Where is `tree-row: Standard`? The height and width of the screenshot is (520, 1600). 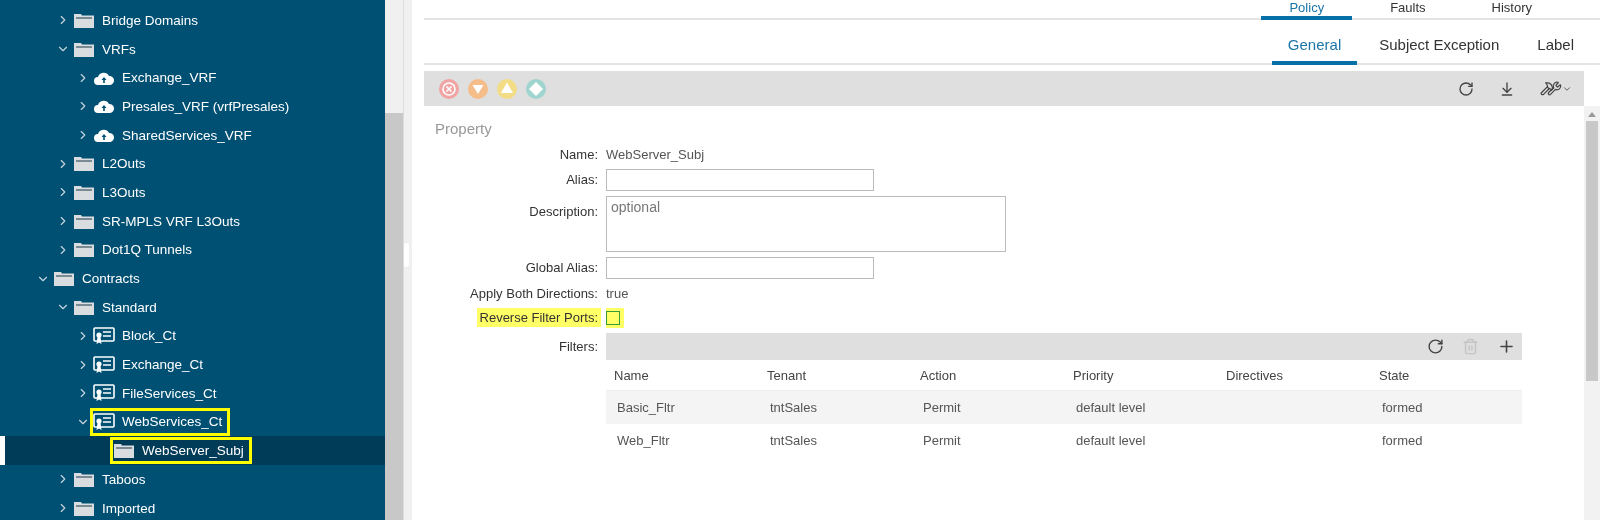 tree-row: Standard is located at coordinates (192, 307).